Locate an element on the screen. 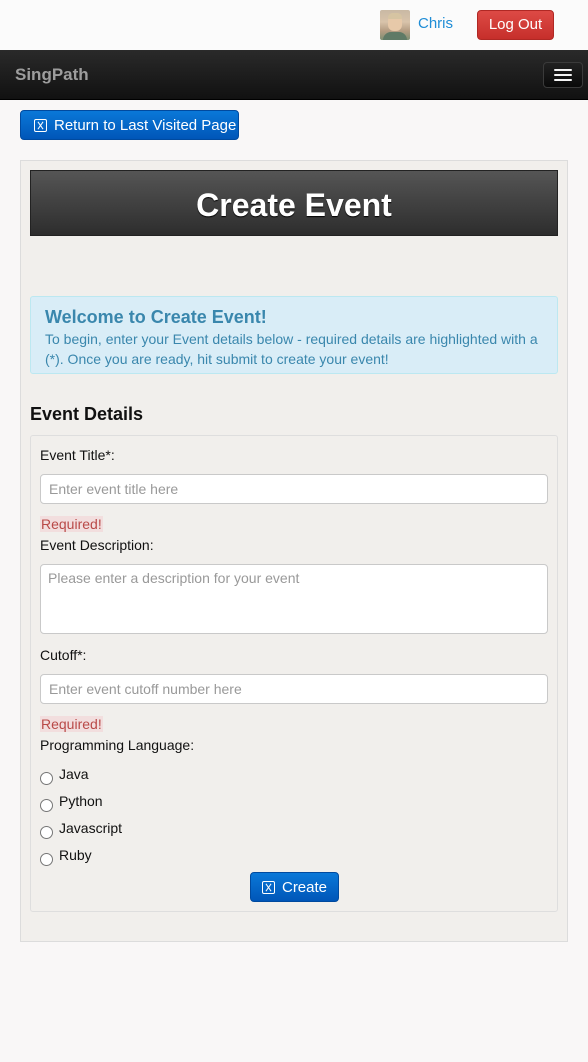  return-last-page-button: Return to Last Visited Page is located at coordinates (129, 125).